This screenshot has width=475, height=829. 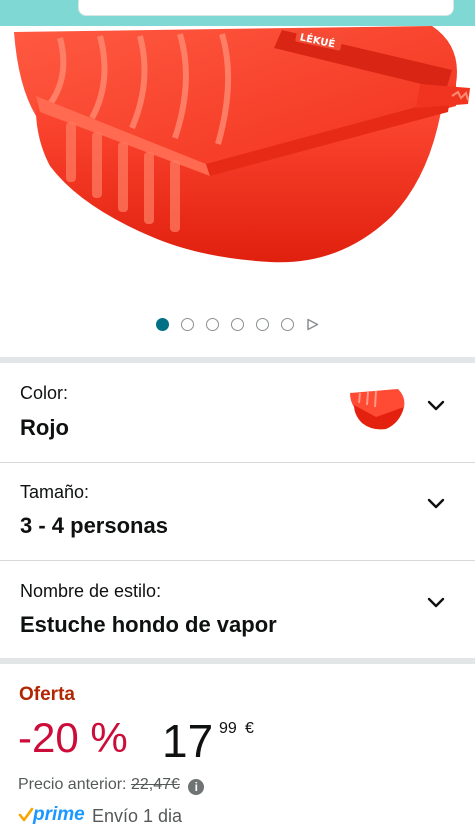 I want to click on previous-price-label: Precio anterior:, so click(x=72, y=784).